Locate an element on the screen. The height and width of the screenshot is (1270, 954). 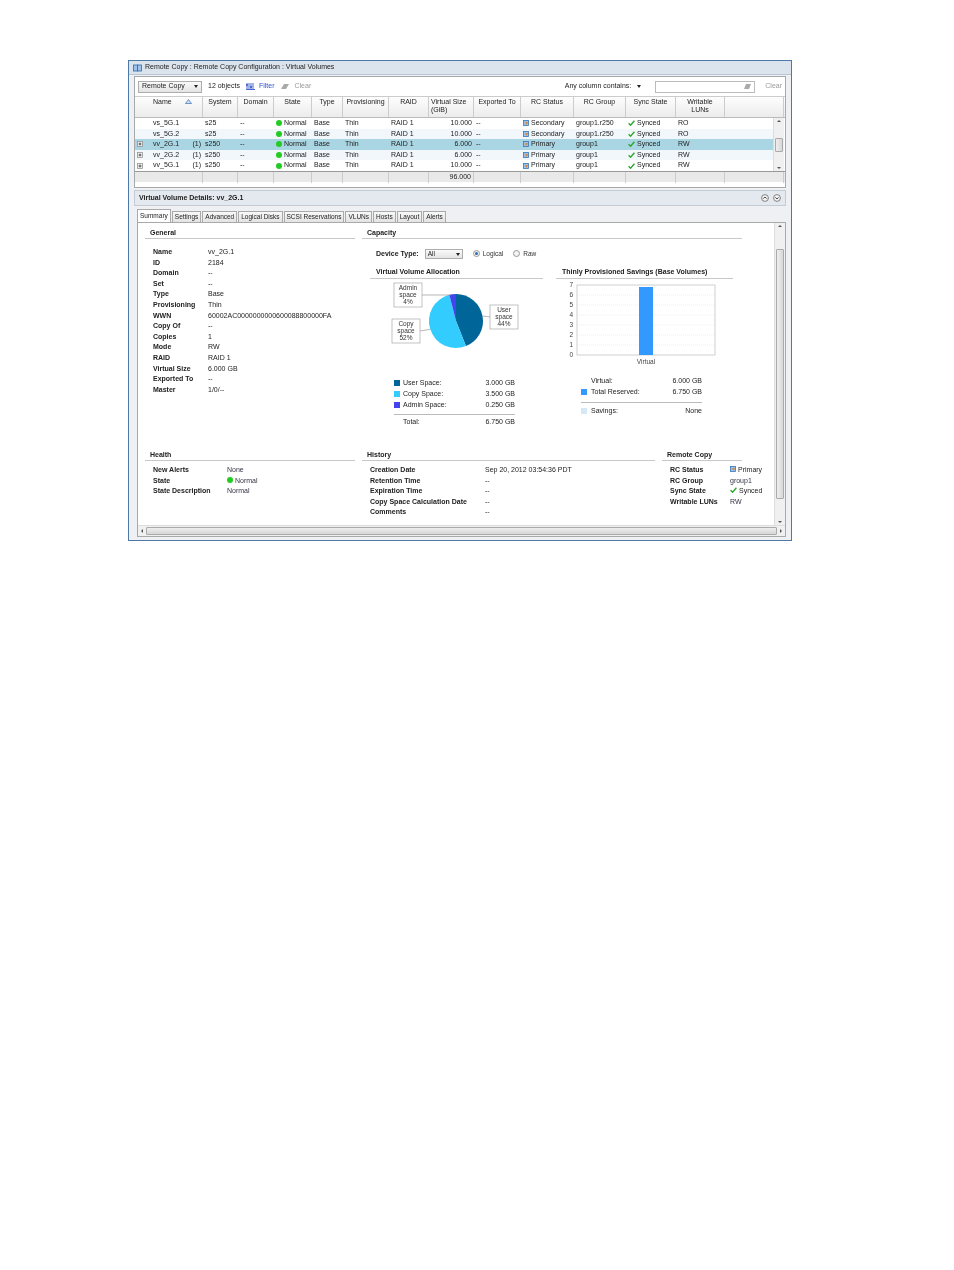
volumes-icon is located at coordinates (137, 67).